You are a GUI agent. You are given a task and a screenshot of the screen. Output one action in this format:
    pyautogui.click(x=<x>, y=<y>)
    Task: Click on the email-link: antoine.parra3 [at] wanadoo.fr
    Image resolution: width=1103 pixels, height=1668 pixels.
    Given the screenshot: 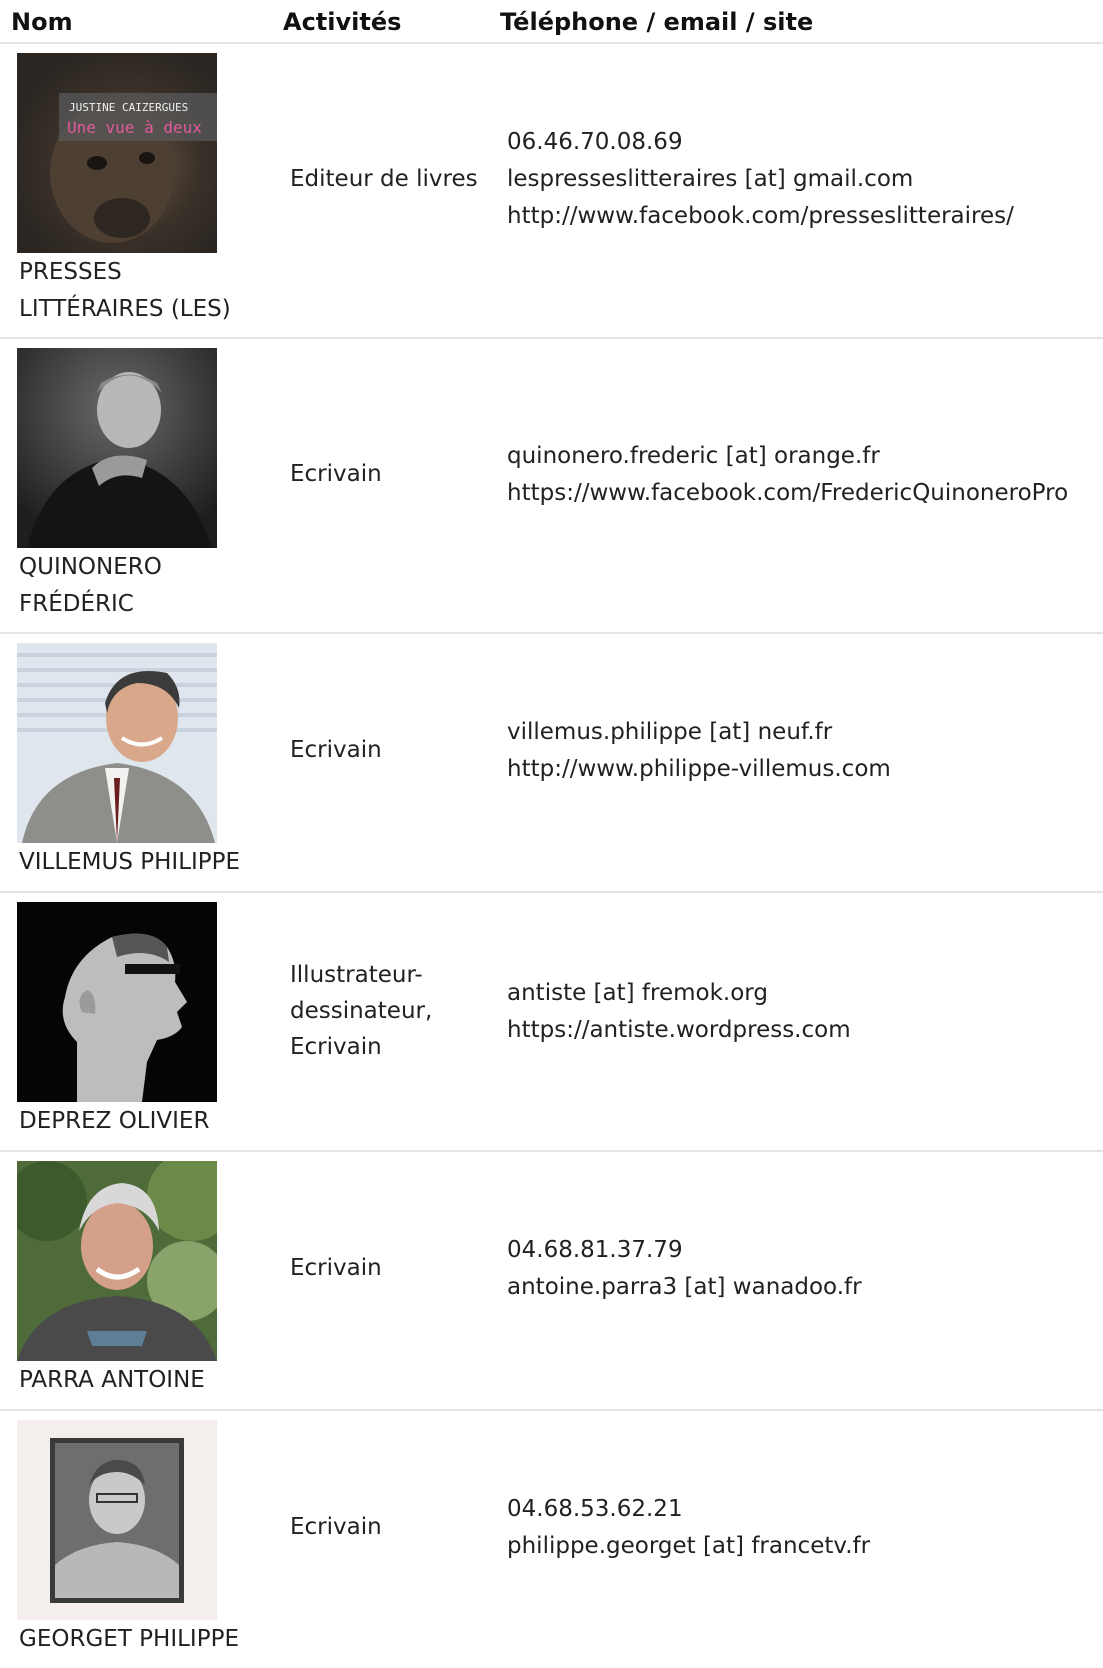 What is the action you would take?
    pyautogui.click(x=684, y=1287)
    